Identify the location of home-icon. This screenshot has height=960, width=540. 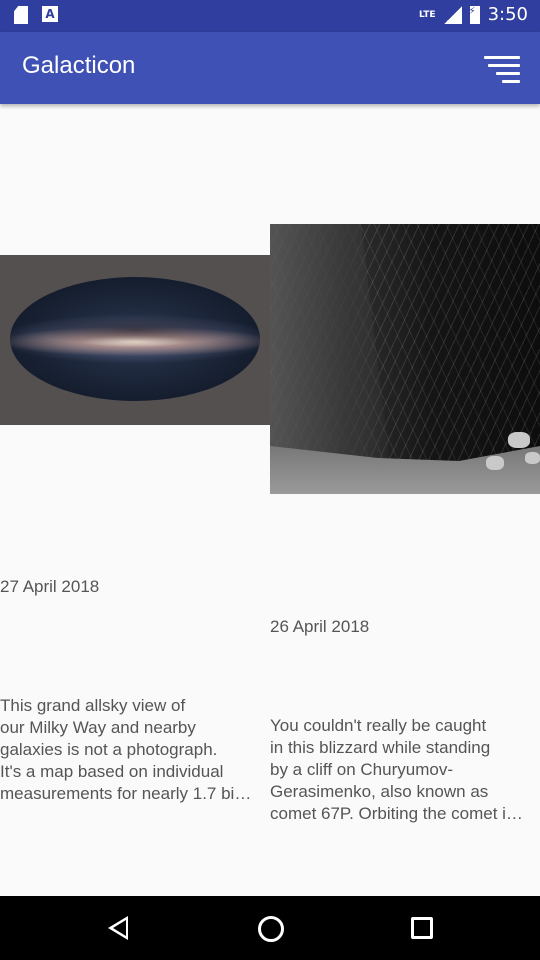
(271, 929).